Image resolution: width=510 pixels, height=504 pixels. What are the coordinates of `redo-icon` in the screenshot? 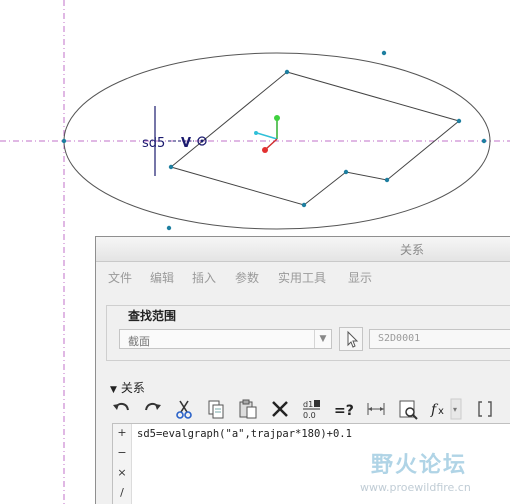 It's located at (152, 409).